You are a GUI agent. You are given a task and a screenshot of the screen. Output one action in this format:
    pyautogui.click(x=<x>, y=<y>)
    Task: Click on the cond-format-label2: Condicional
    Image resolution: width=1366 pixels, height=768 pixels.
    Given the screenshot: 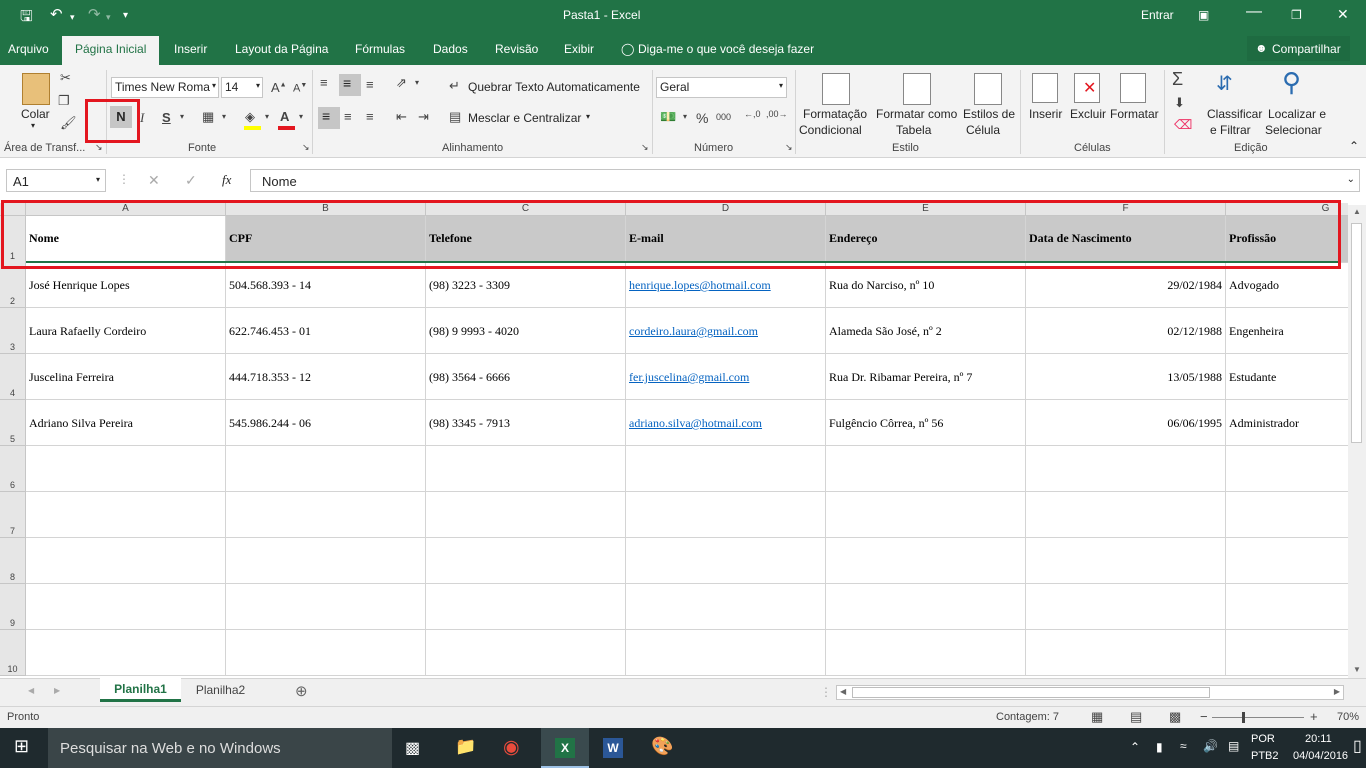 What is the action you would take?
    pyautogui.click(x=830, y=130)
    